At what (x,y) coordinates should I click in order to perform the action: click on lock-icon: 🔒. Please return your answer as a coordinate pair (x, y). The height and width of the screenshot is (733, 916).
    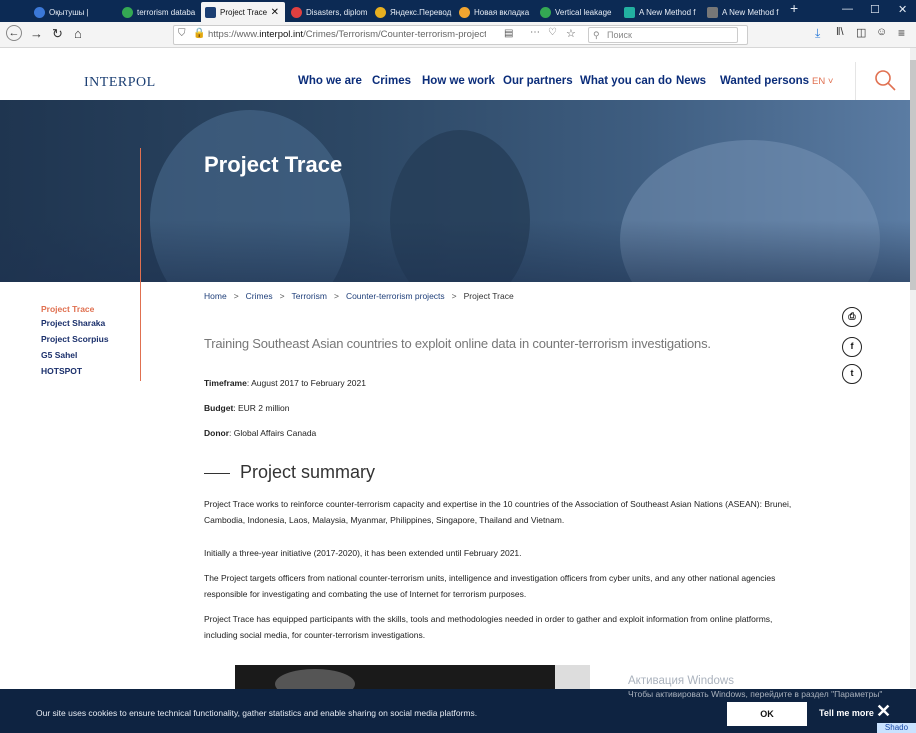
    Looking at the image, I should click on (199, 33).